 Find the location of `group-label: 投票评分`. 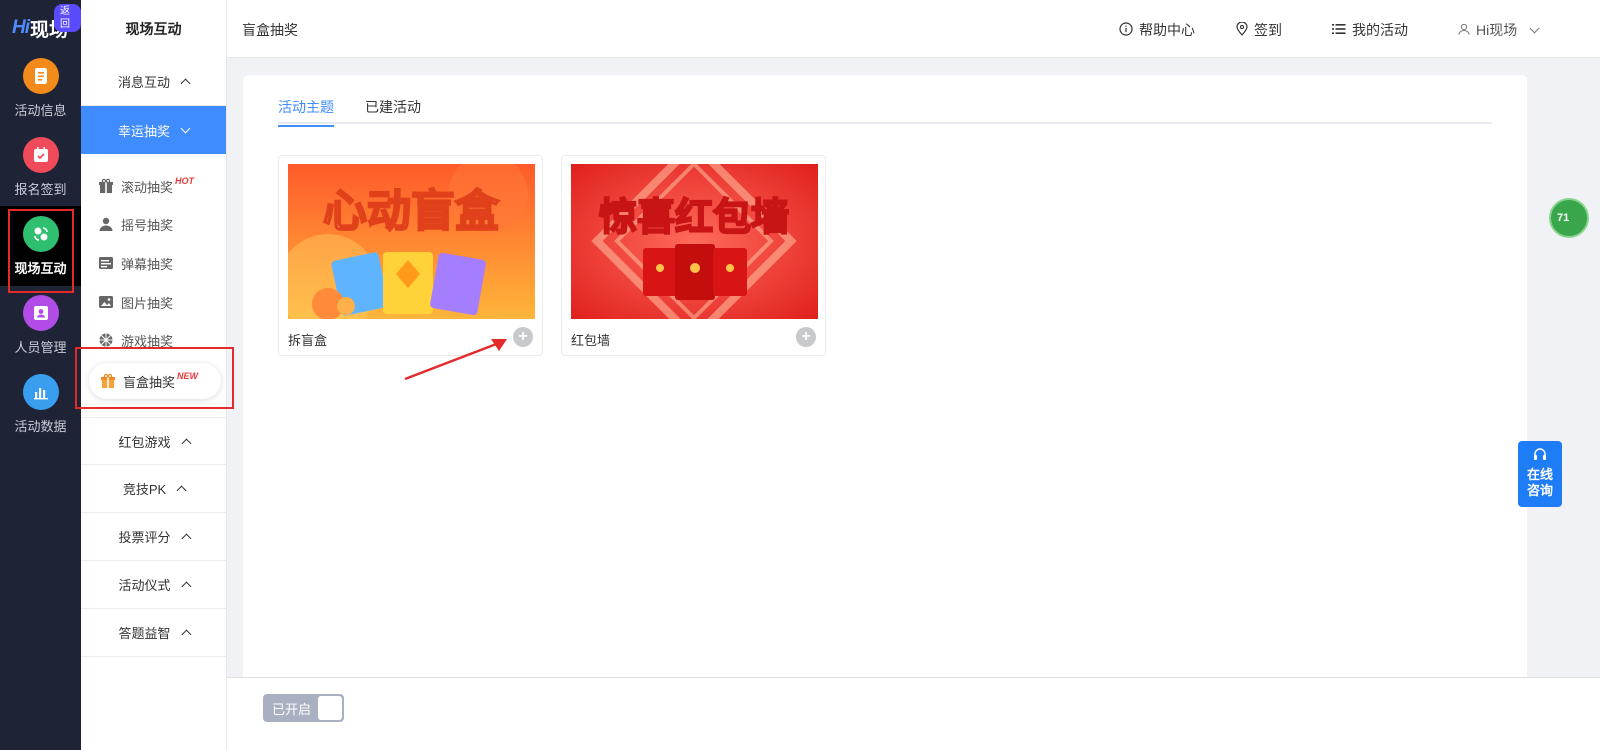

group-label: 投票评分 is located at coordinates (144, 537).